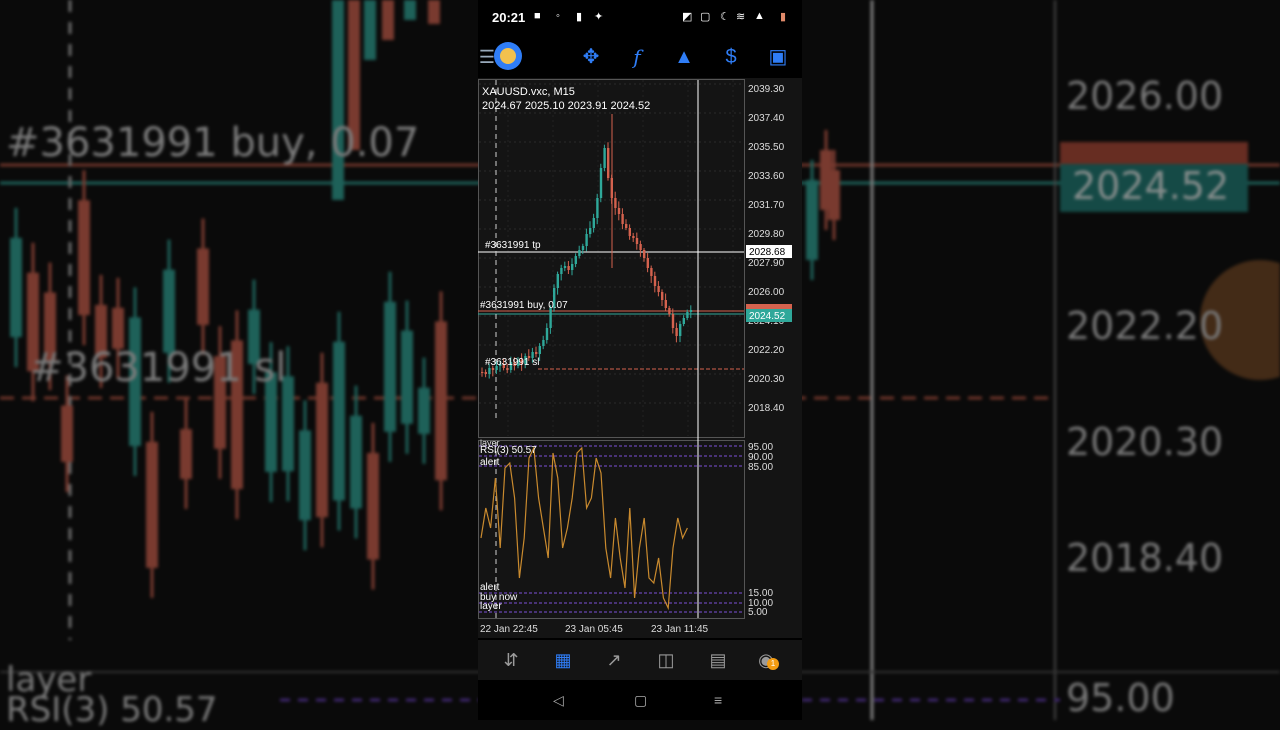 The image size is (1280, 730). What do you see at coordinates (773, 664) in the screenshot?
I see `messages-badge: 1` at bounding box center [773, 664].